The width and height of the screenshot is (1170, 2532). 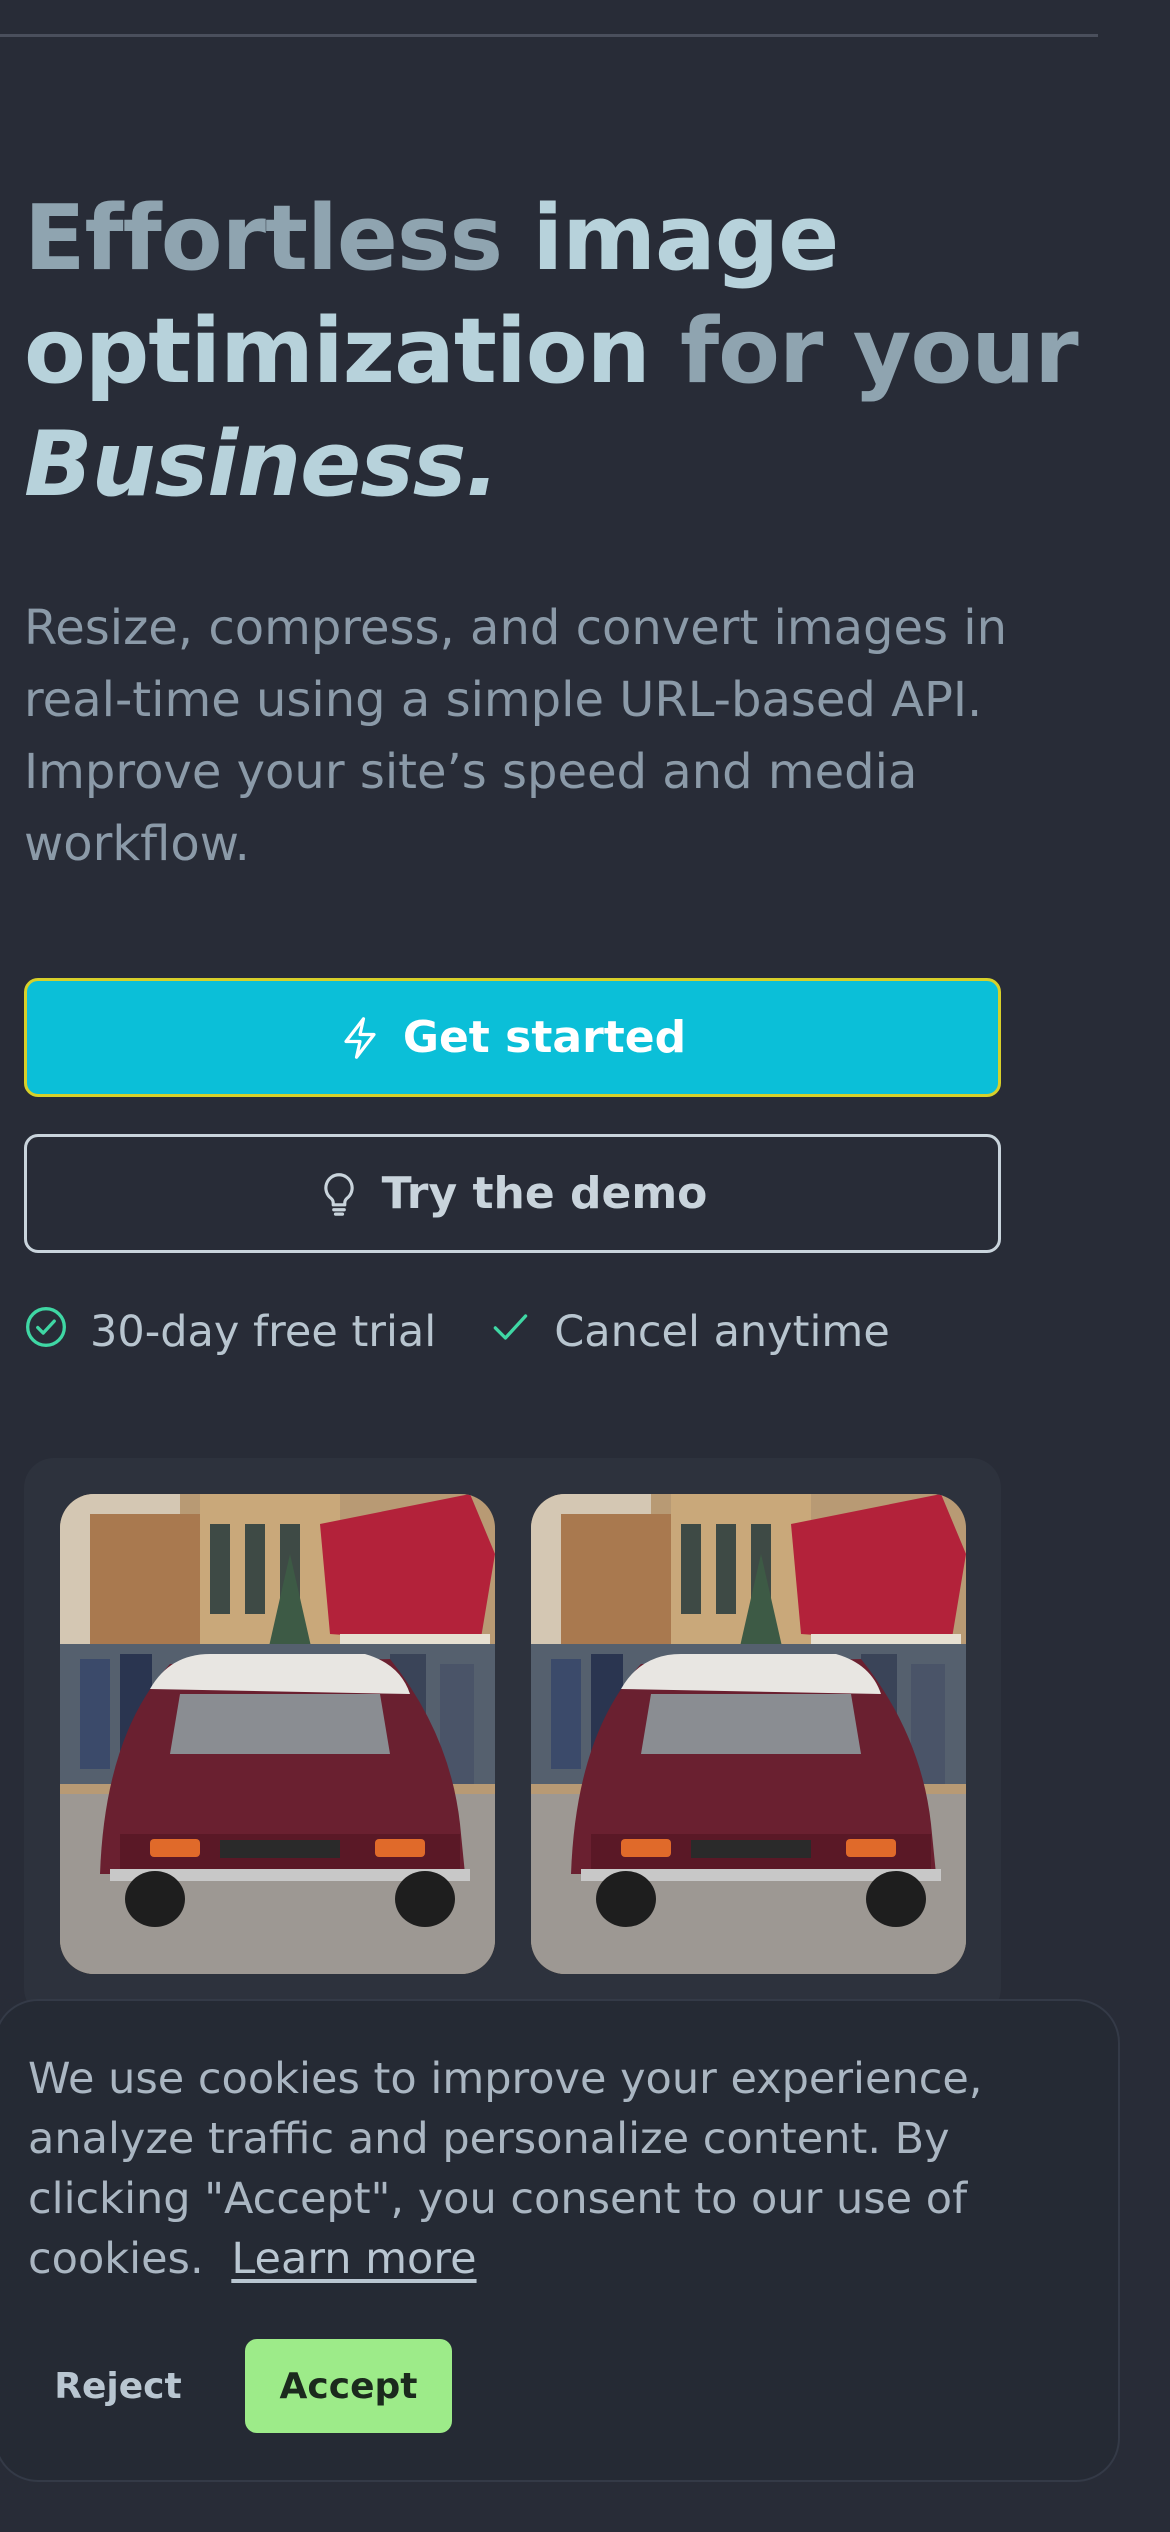 I want to click on check-circle-icon, so click(x=46, y=1332).